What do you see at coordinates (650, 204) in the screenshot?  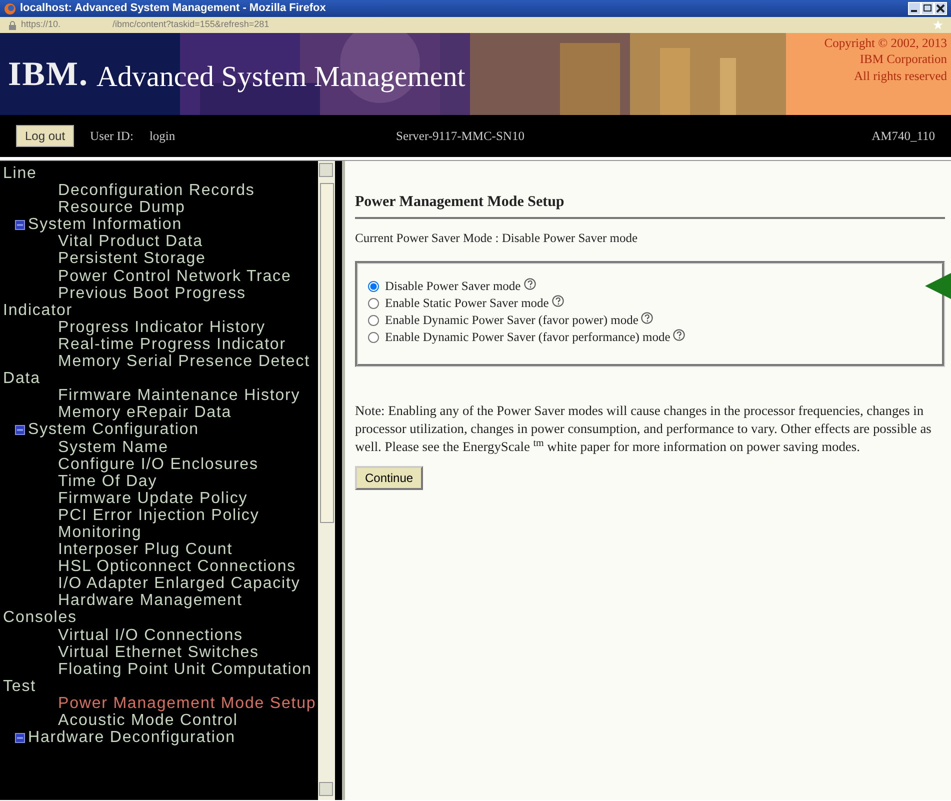 I see `page-heading: Power Management Mode Setup` at bounding box center [650, 204].